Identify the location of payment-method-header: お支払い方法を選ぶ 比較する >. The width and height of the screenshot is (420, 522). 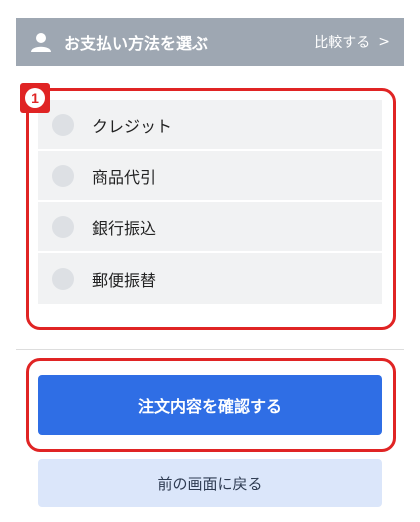
(210, 42).